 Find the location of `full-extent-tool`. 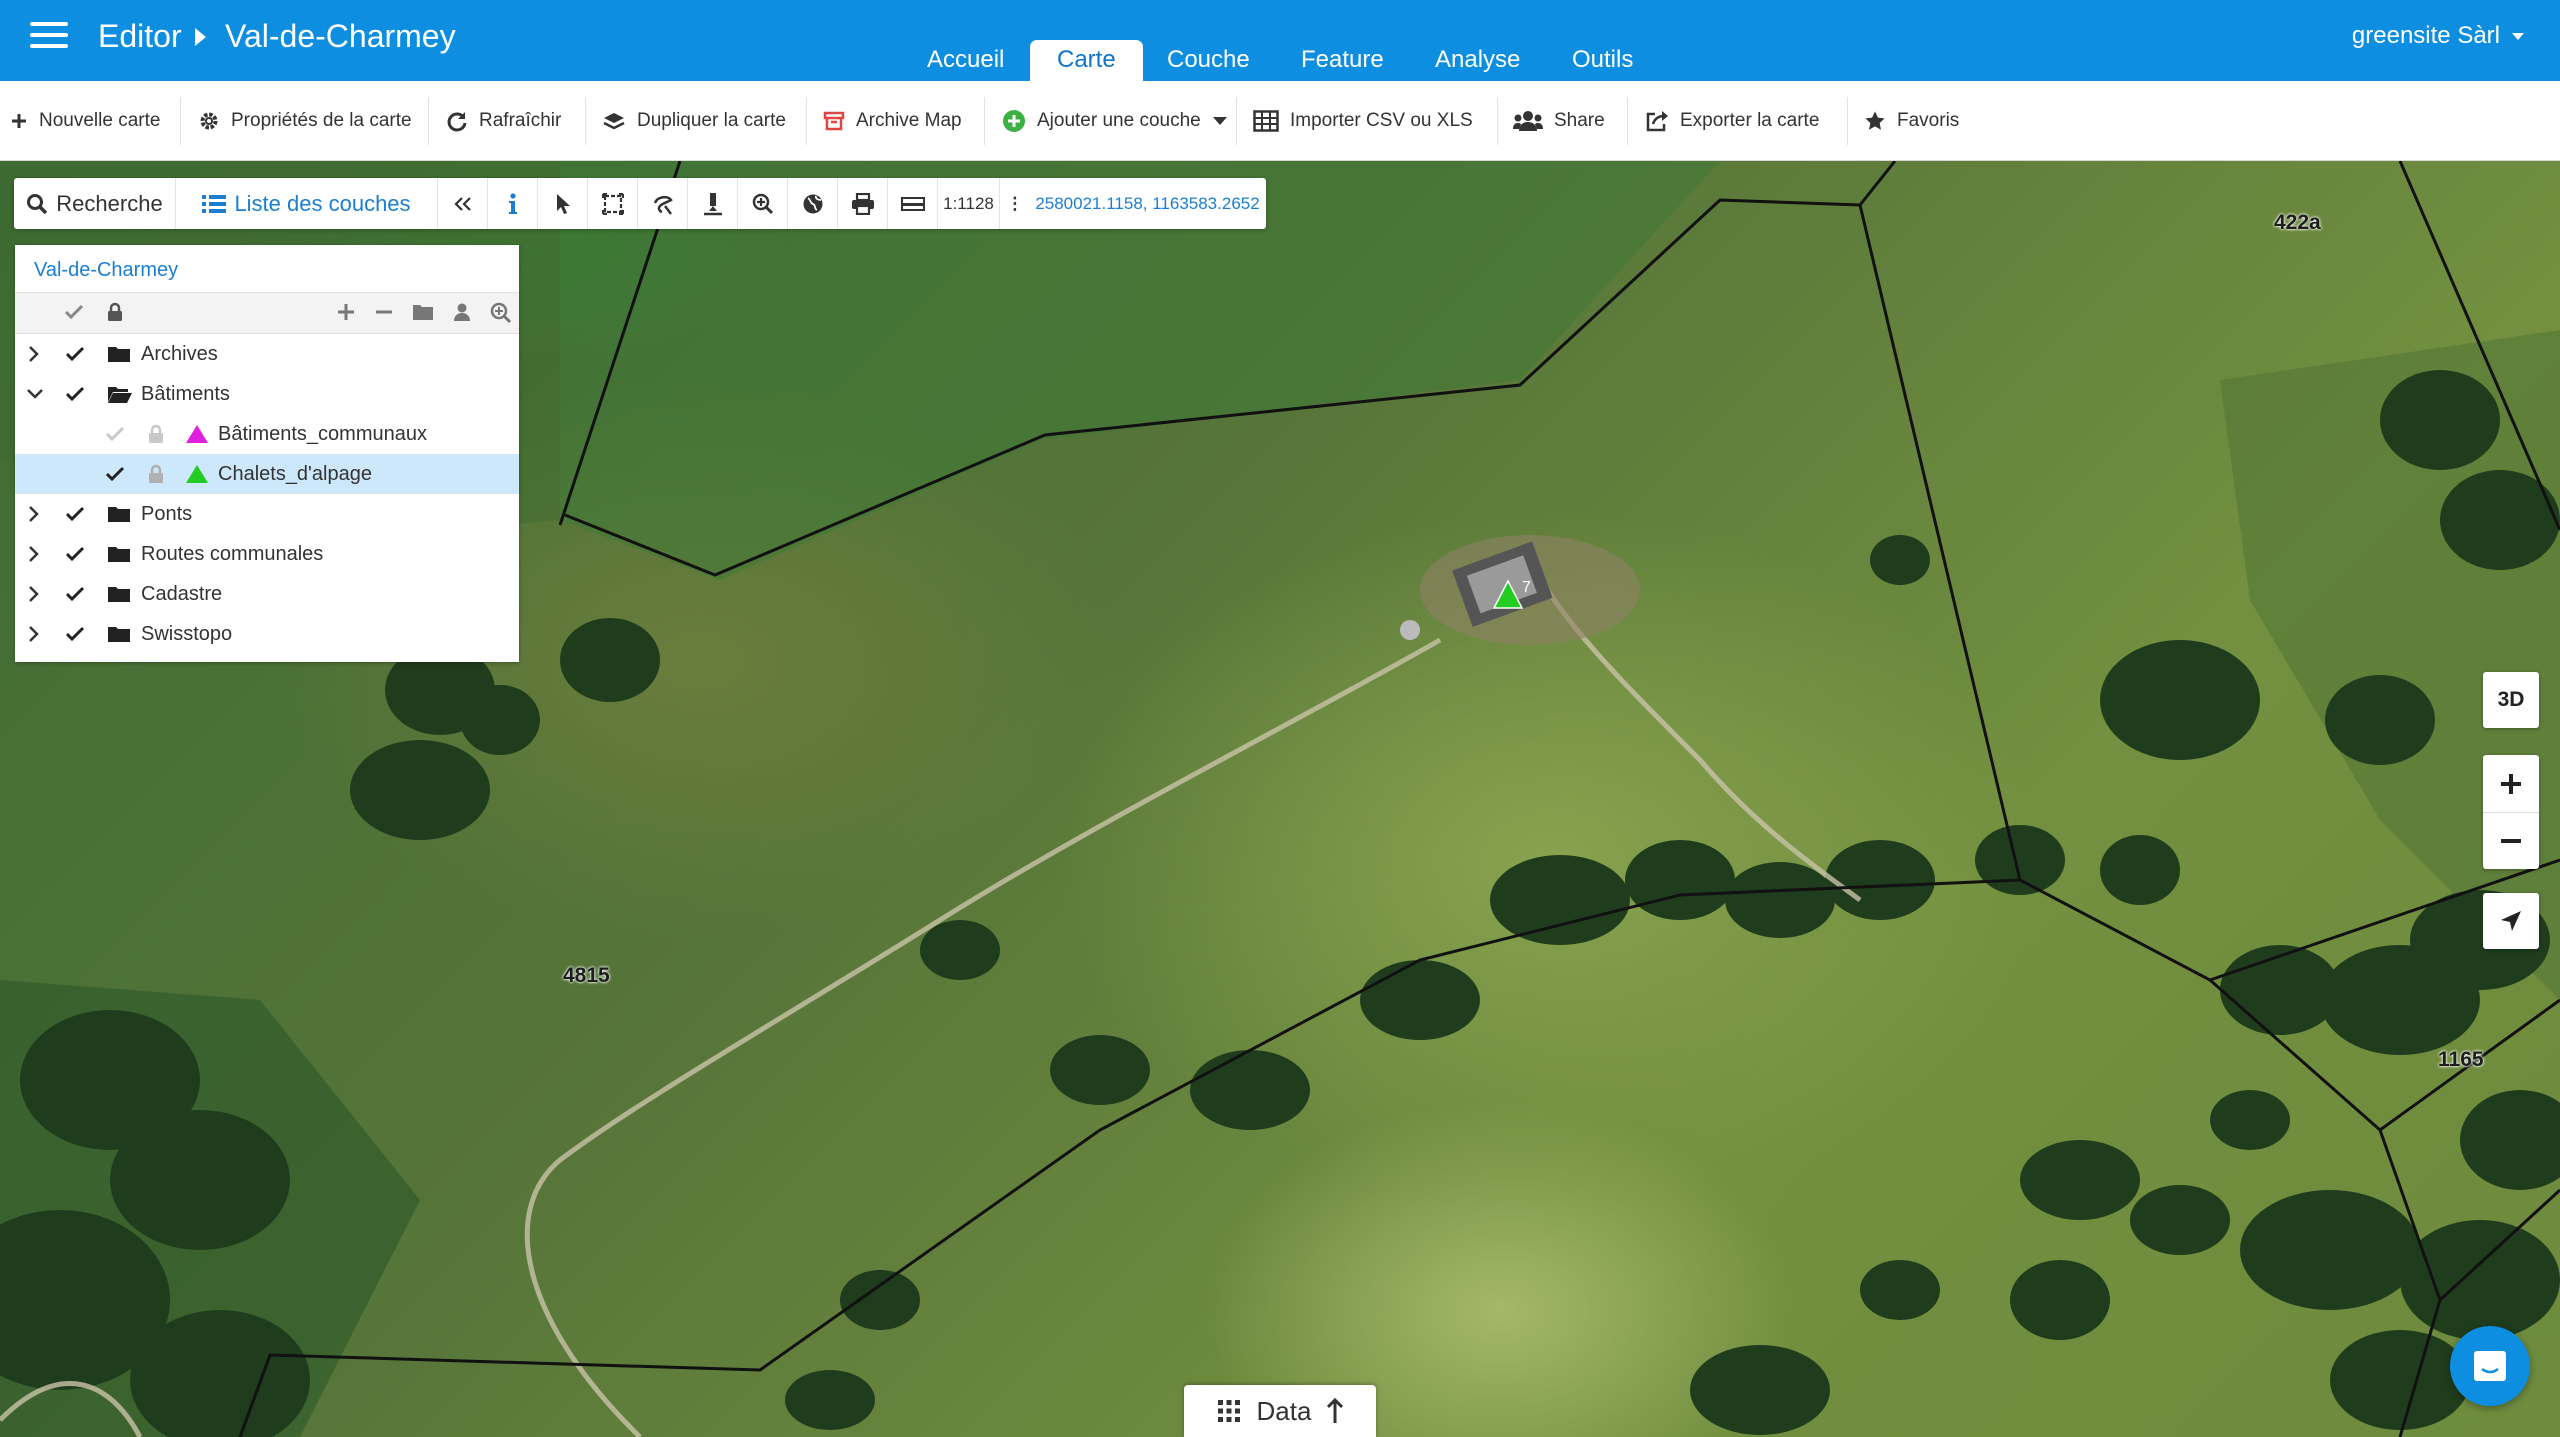

full-extent-tool is located at coordinates (813, 203).